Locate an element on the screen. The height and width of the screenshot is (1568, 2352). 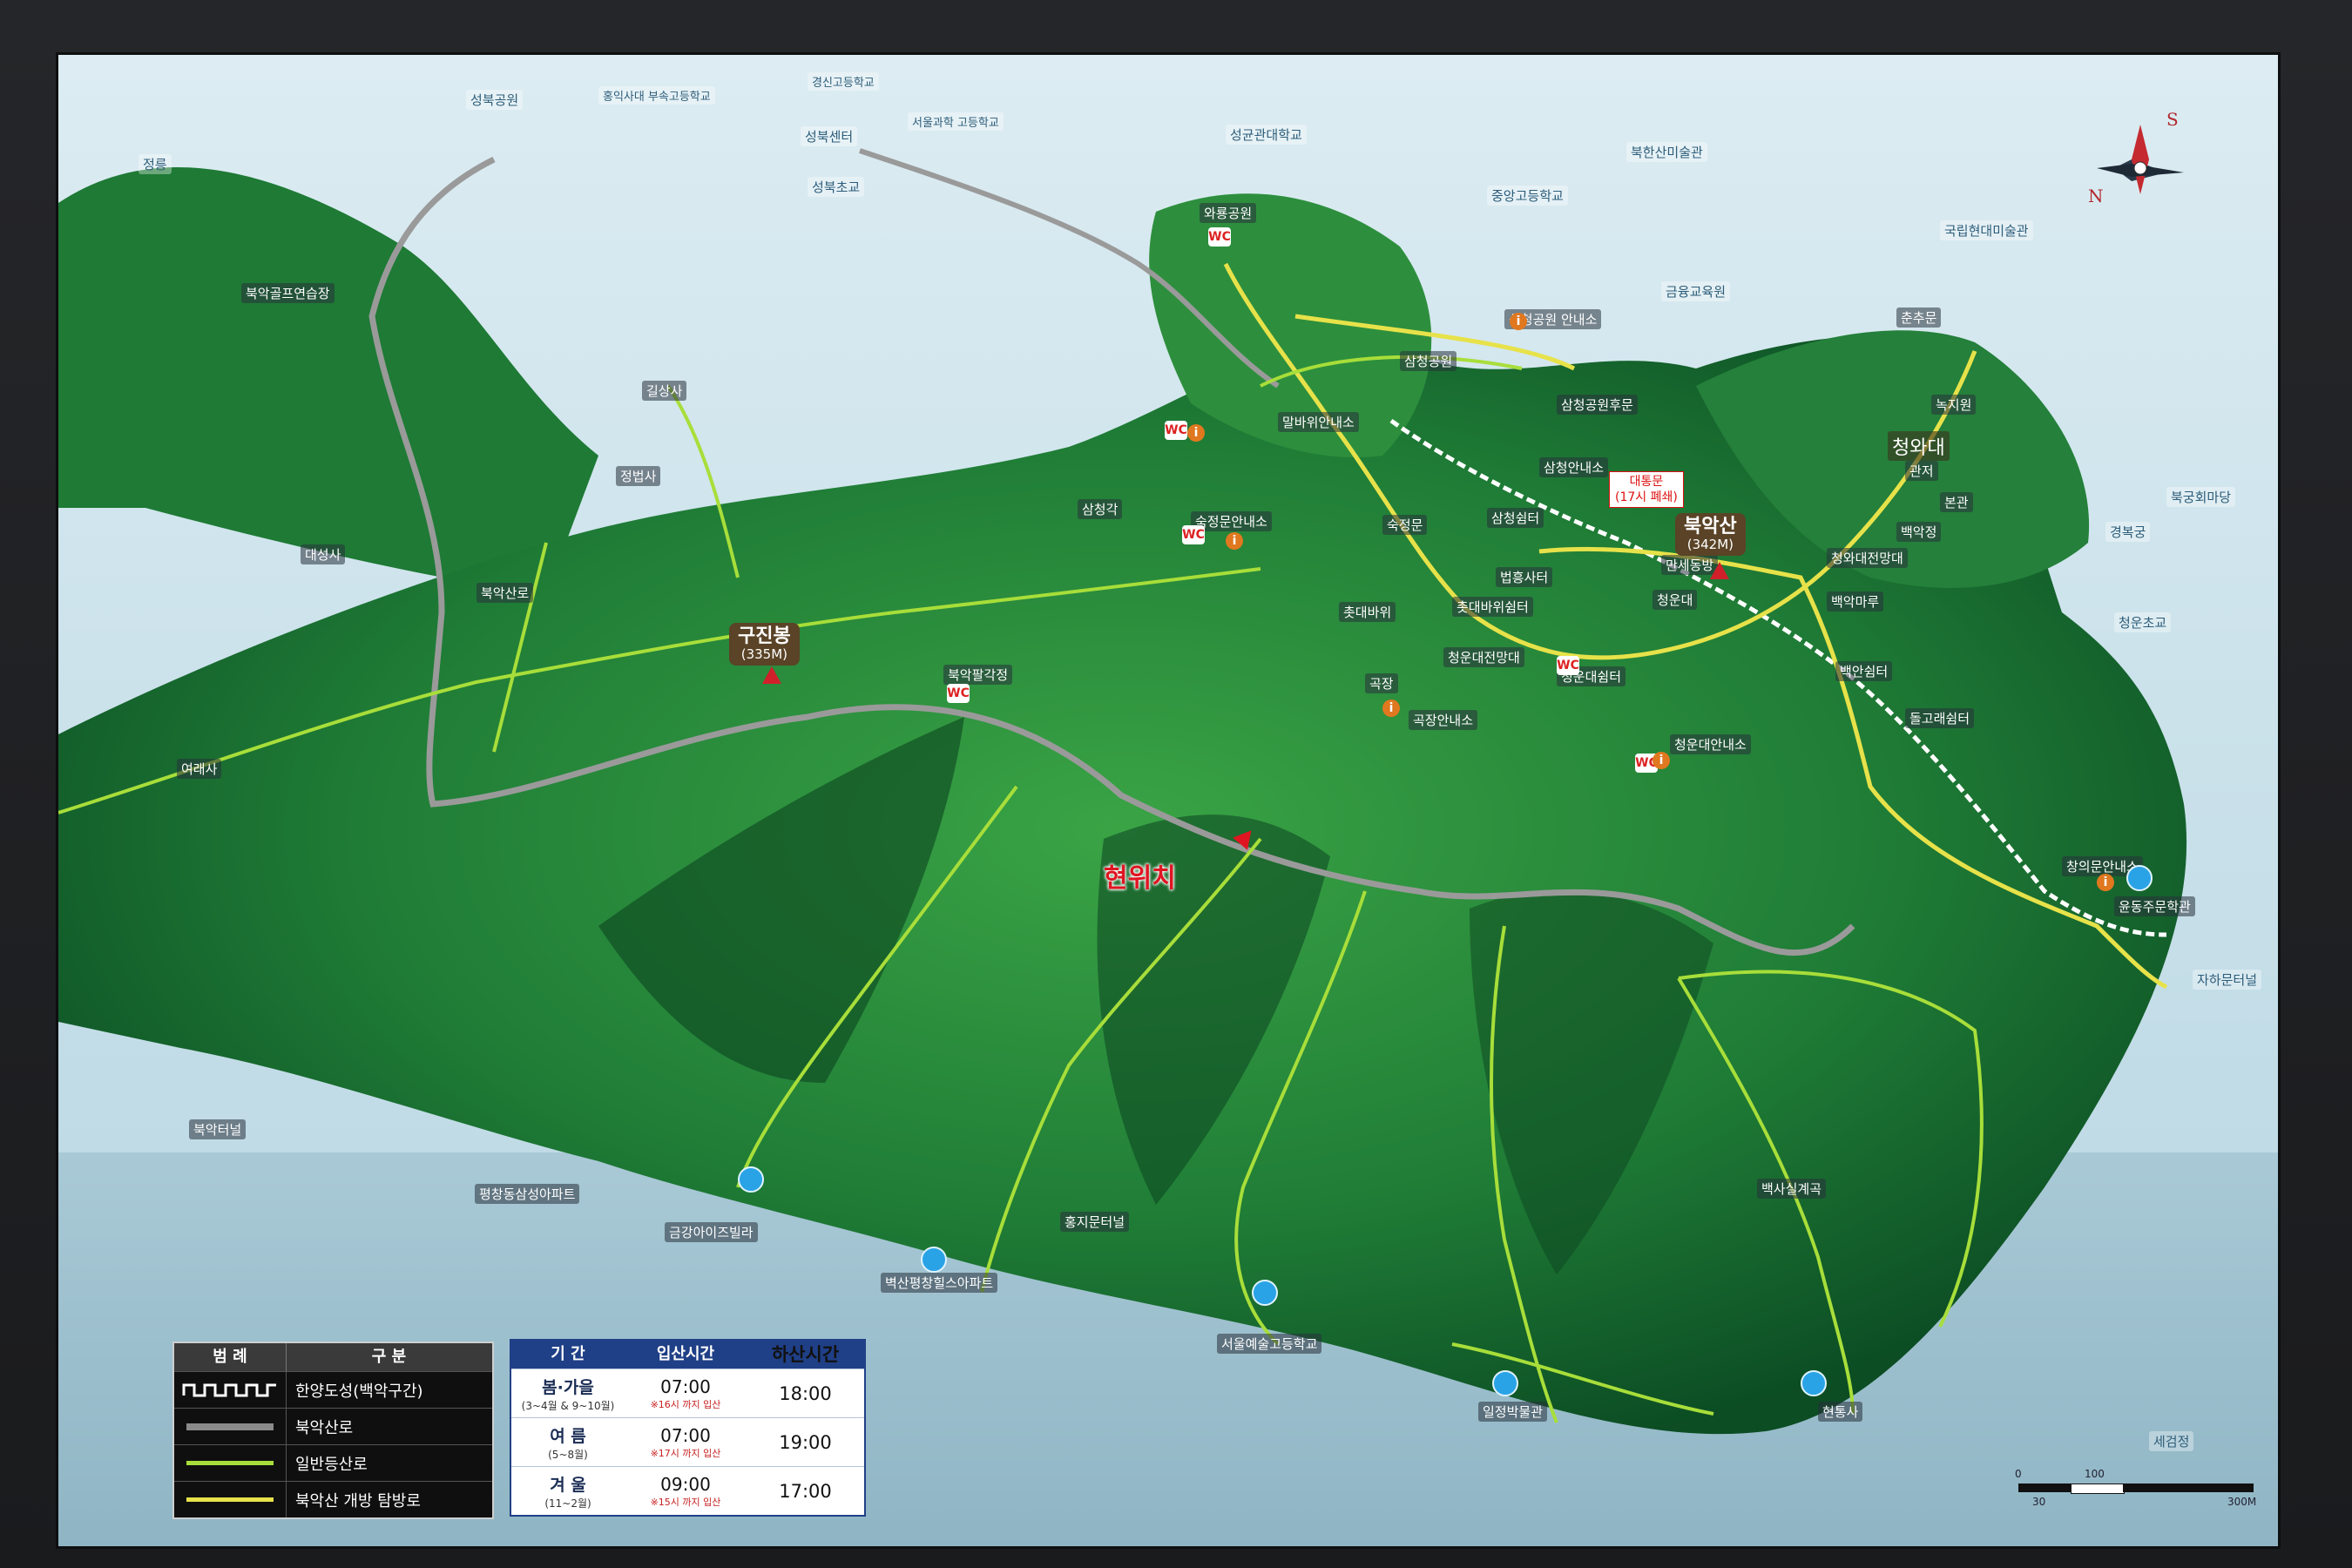
road-line-icon is located at coordinates (230, 1427).